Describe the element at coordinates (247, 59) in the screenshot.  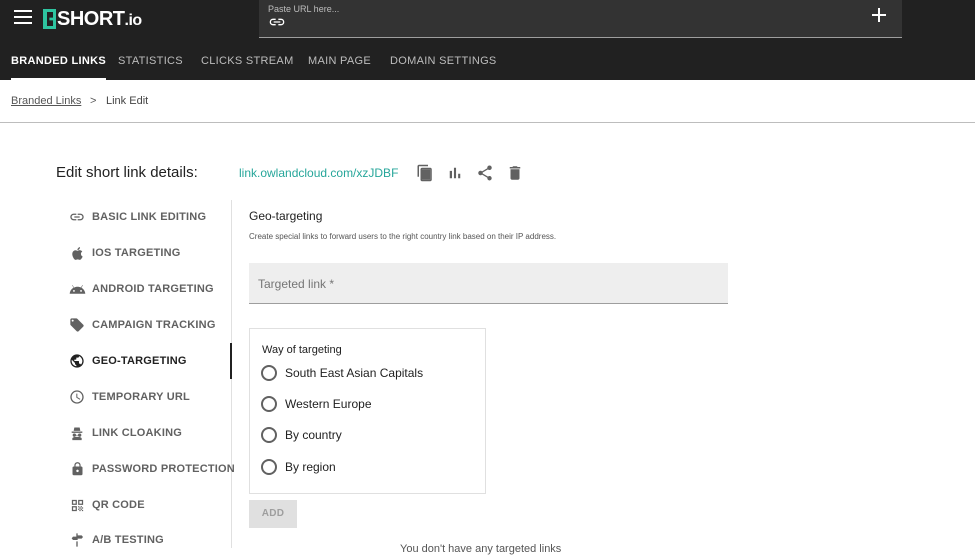
I see `tab-clicks-stream: CLICKS STREAM` at that location.